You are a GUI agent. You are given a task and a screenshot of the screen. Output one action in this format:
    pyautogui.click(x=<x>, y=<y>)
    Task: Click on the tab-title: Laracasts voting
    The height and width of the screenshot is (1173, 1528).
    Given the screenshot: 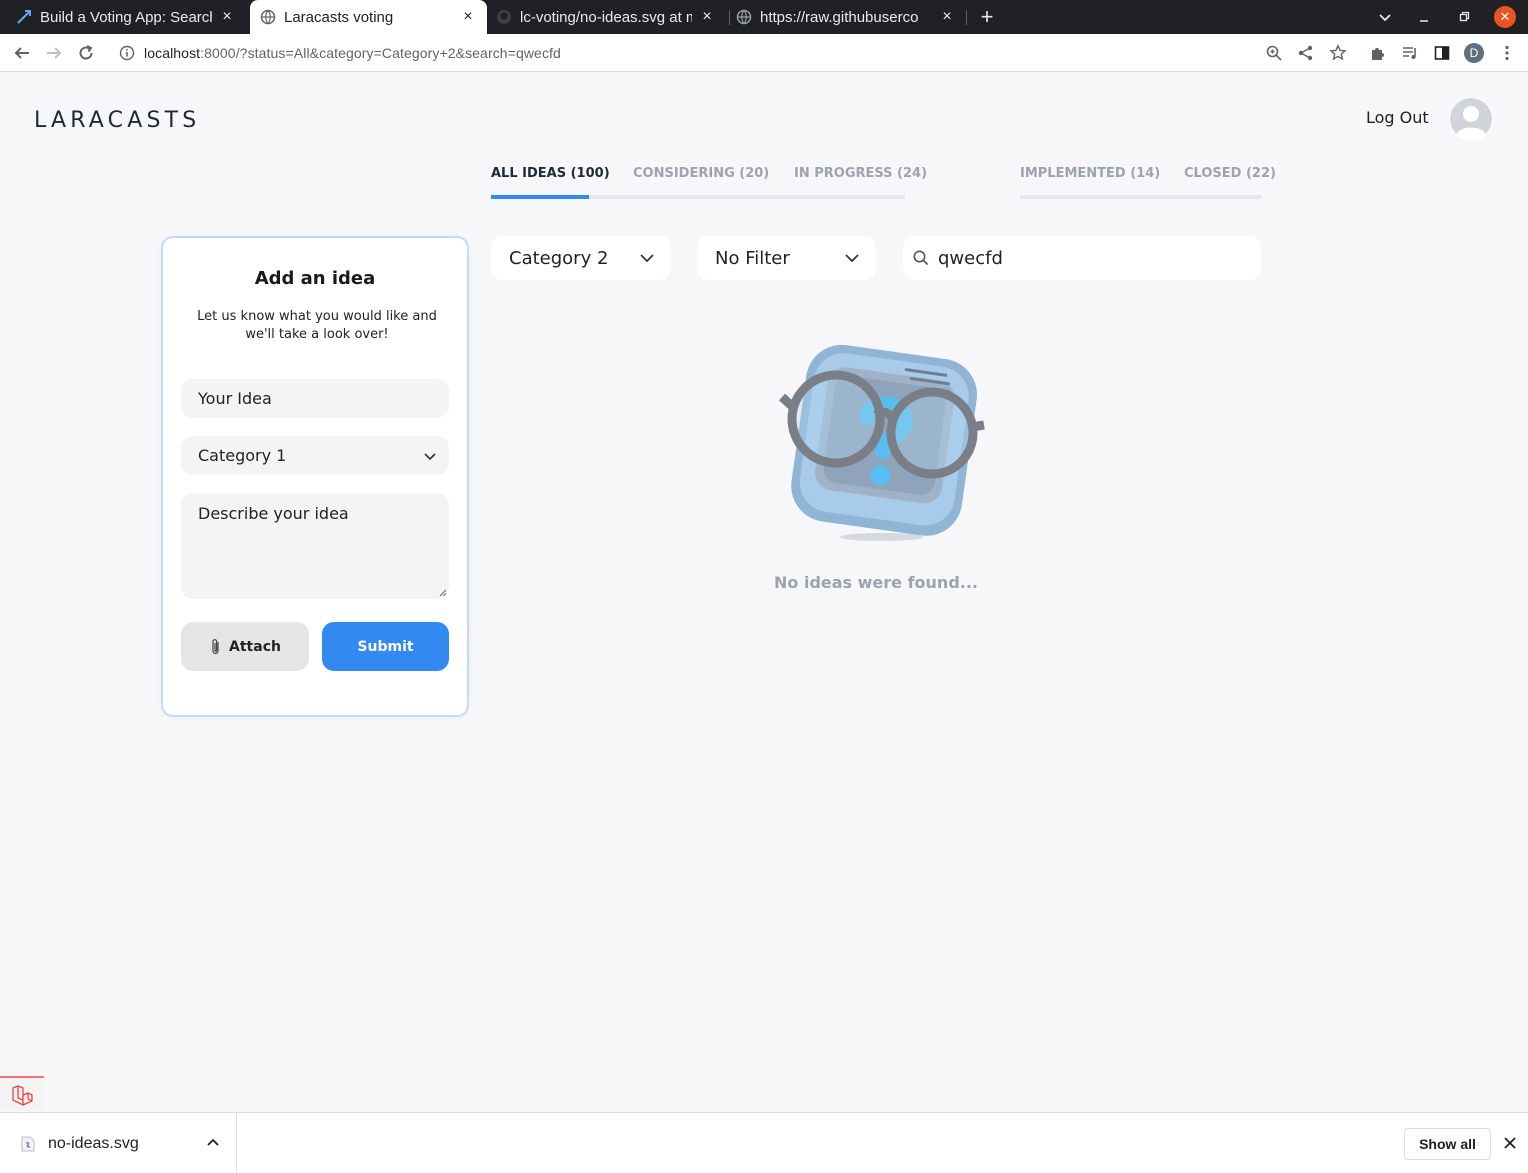 What is the action you would take?
    pyautogui.click(x=339, y=17)
    